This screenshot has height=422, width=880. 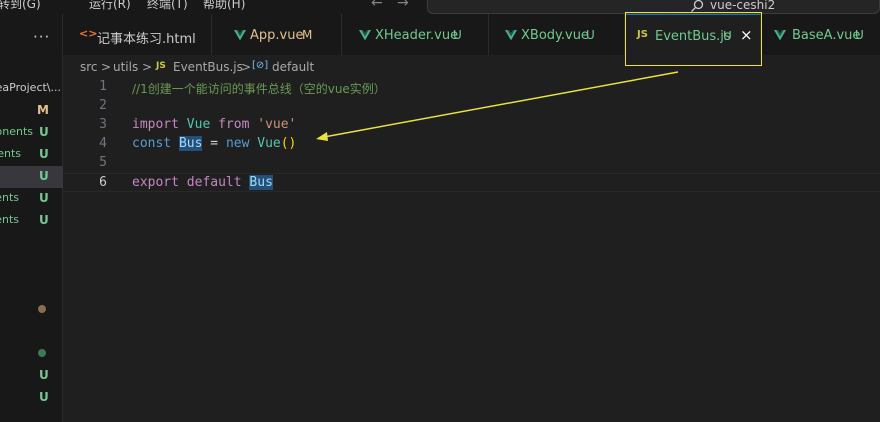 I want to click on menu-item-terminal: 终端(T), so click(x=167, y=6).